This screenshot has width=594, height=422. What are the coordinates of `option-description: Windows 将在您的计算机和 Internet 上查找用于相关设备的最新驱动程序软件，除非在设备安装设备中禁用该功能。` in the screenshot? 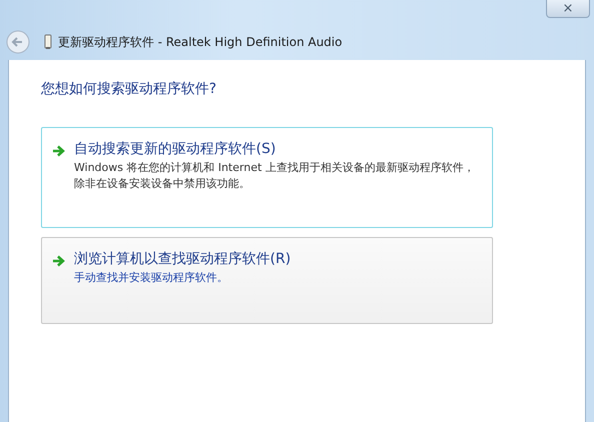 It's located at (275, 176).